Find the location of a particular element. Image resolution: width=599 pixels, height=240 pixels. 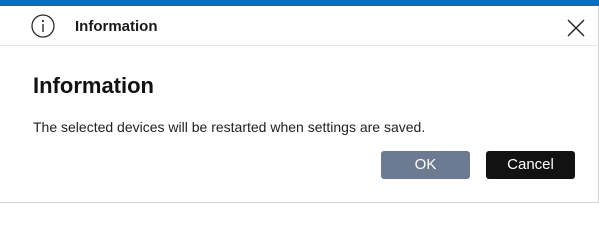

cancel-button: Cancel is located at coordinates (530, 165).